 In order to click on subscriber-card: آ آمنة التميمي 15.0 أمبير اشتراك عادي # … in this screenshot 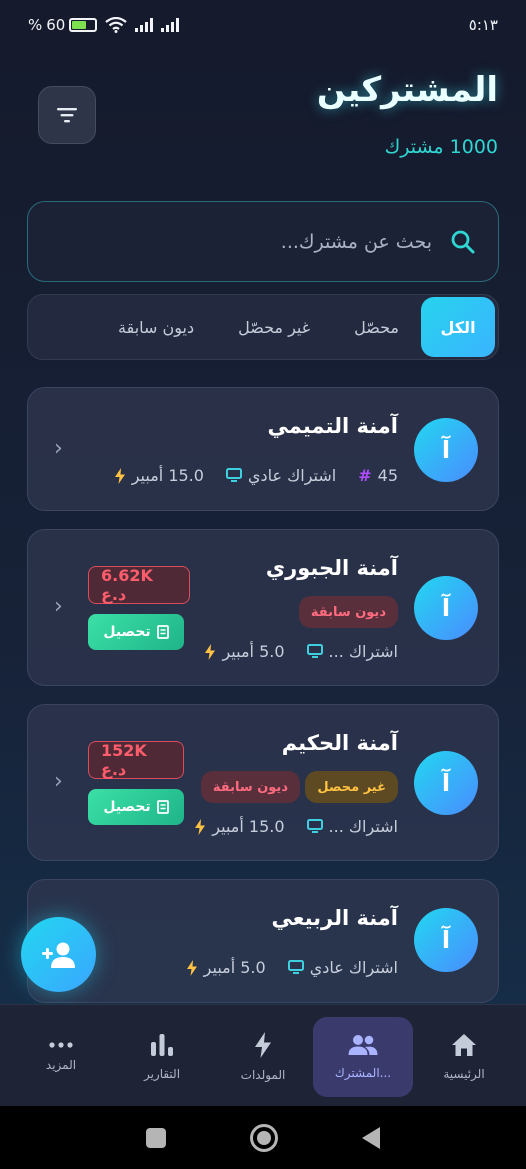, I will do `click(263, 449)`.